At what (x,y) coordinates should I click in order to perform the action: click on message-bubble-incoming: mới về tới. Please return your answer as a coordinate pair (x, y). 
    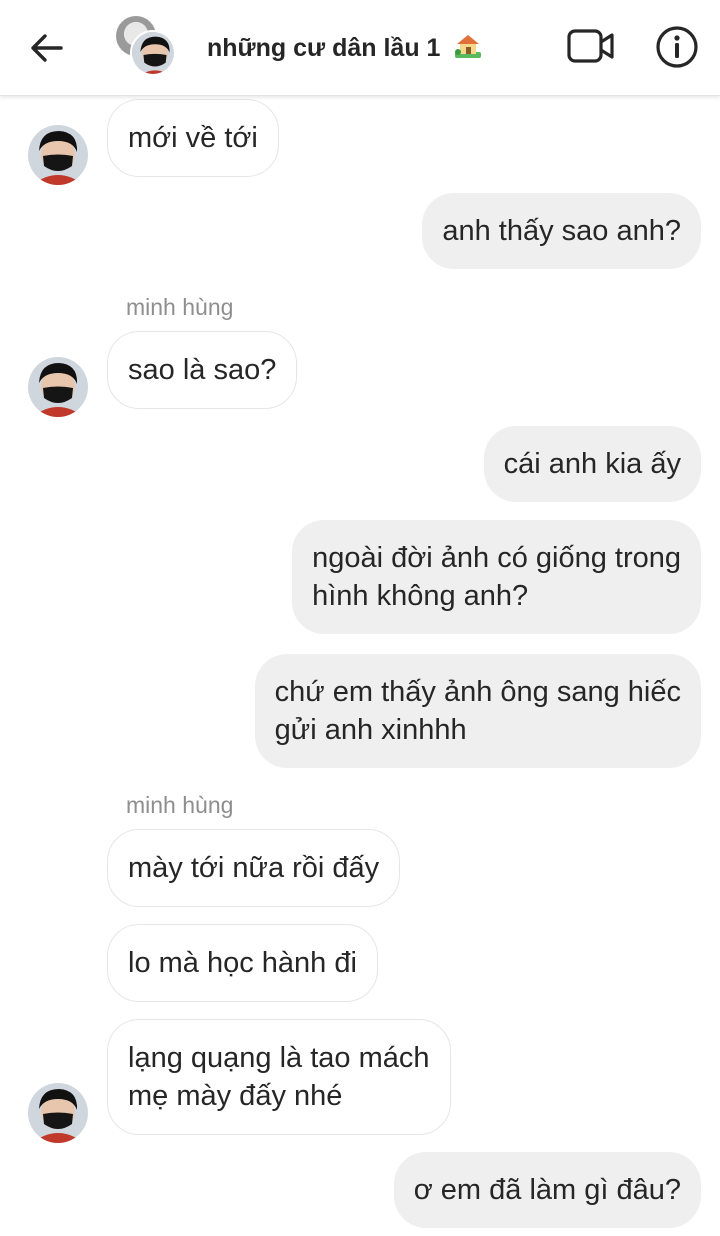
    Looking at the image, I should click on (193, 138).